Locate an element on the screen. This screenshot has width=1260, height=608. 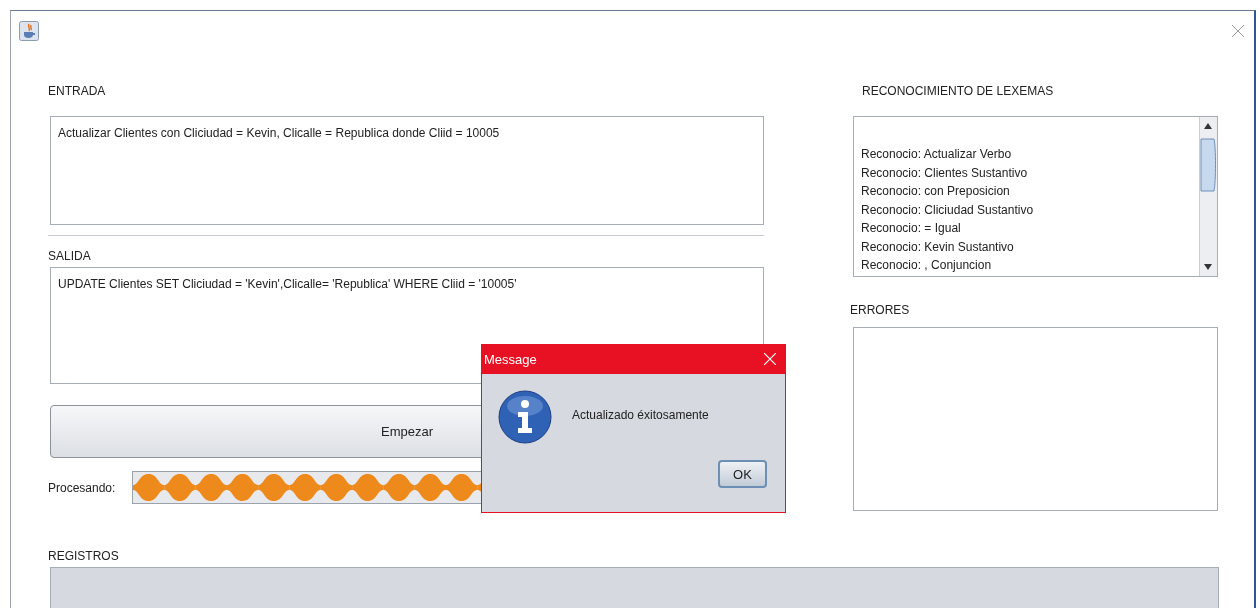
section-label: RECONOCIMIENTO DE LEXEMAS is located at coordinates (958, 91).